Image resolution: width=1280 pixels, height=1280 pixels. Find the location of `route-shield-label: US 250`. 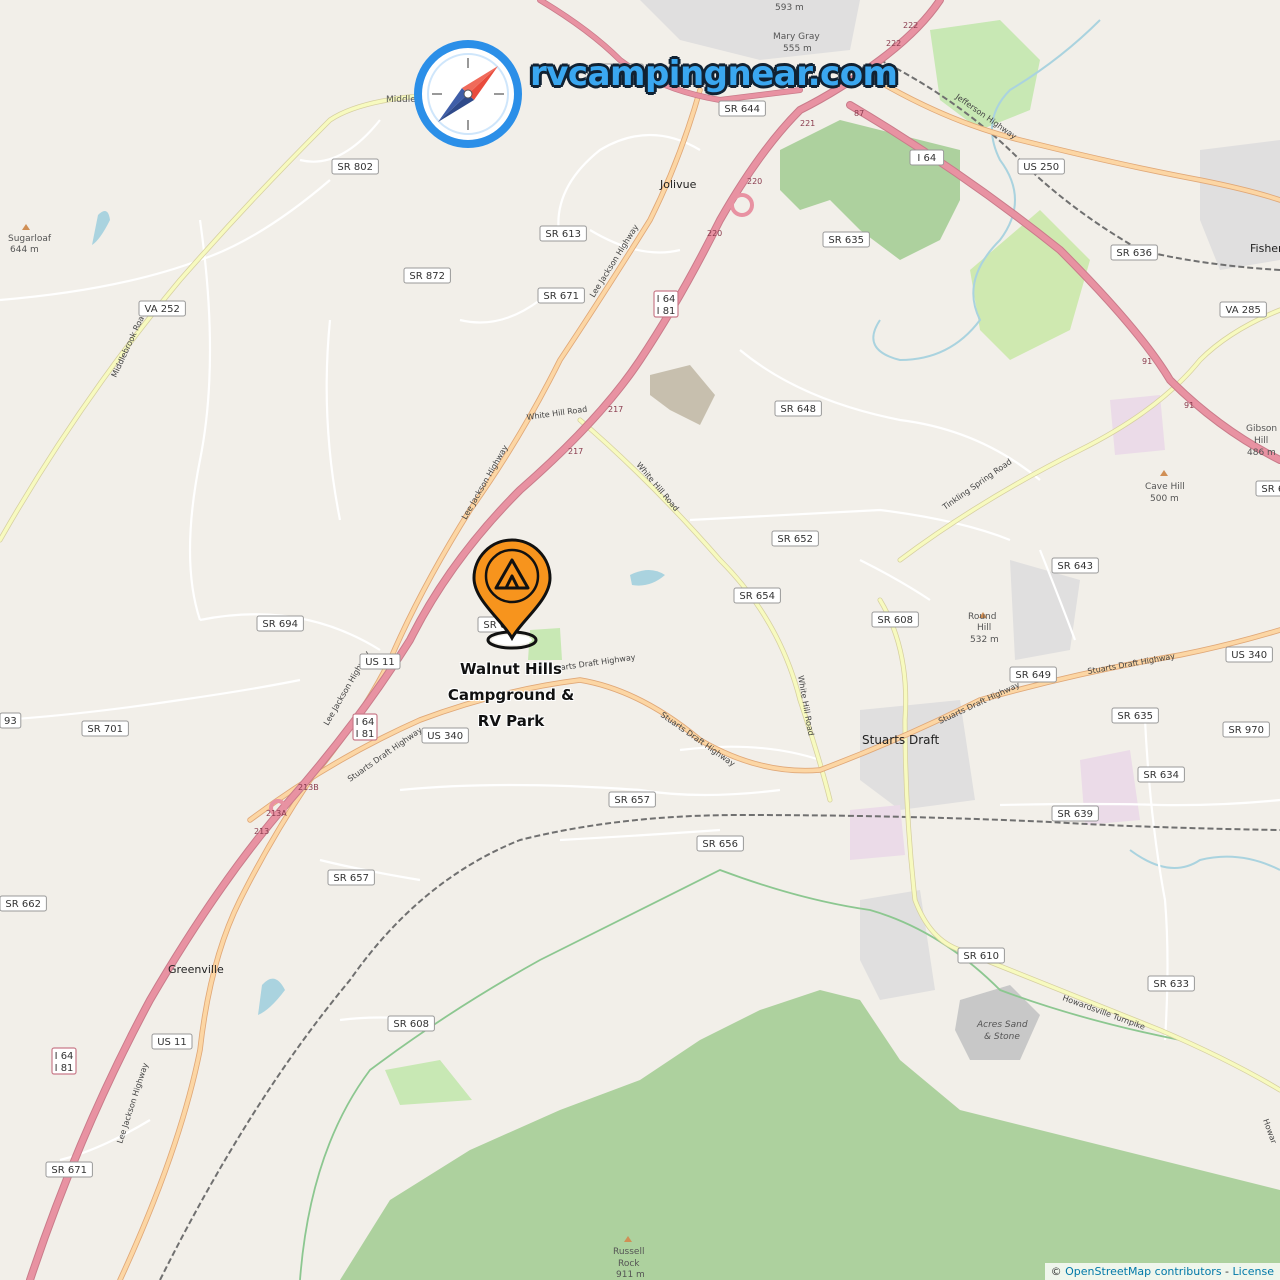

route-shield-label: US 250 is located at coordinates (1041, 167).